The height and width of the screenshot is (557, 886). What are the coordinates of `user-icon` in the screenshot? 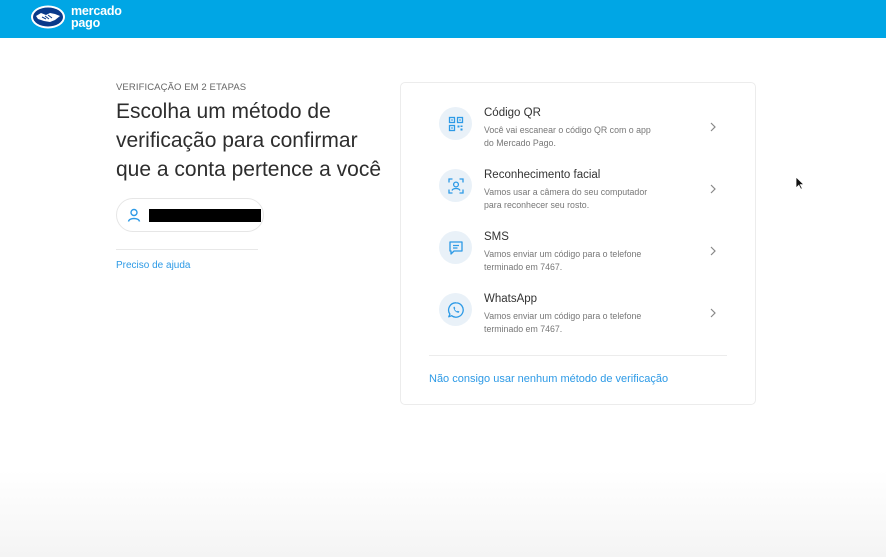 It's located at (134, 215).